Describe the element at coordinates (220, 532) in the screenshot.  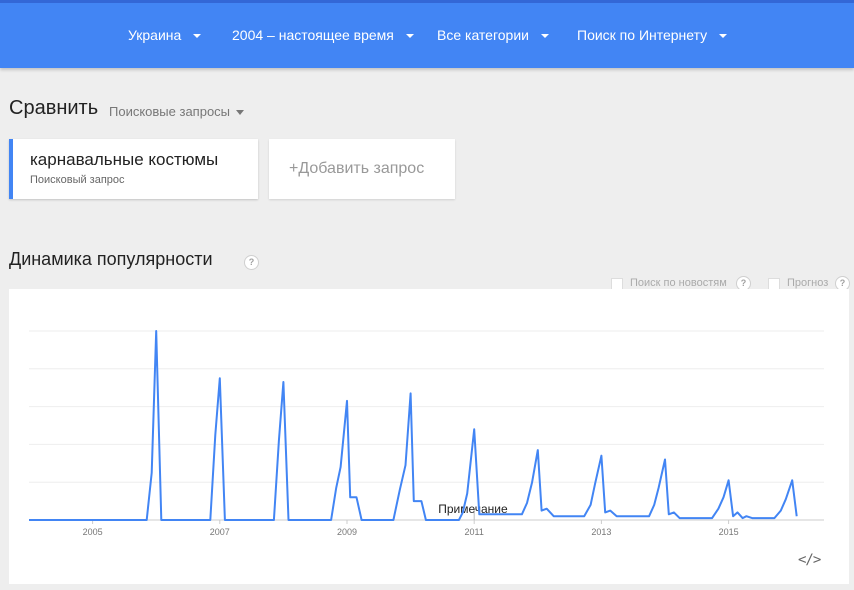
I see `x-tick-label: 2007` at that location.